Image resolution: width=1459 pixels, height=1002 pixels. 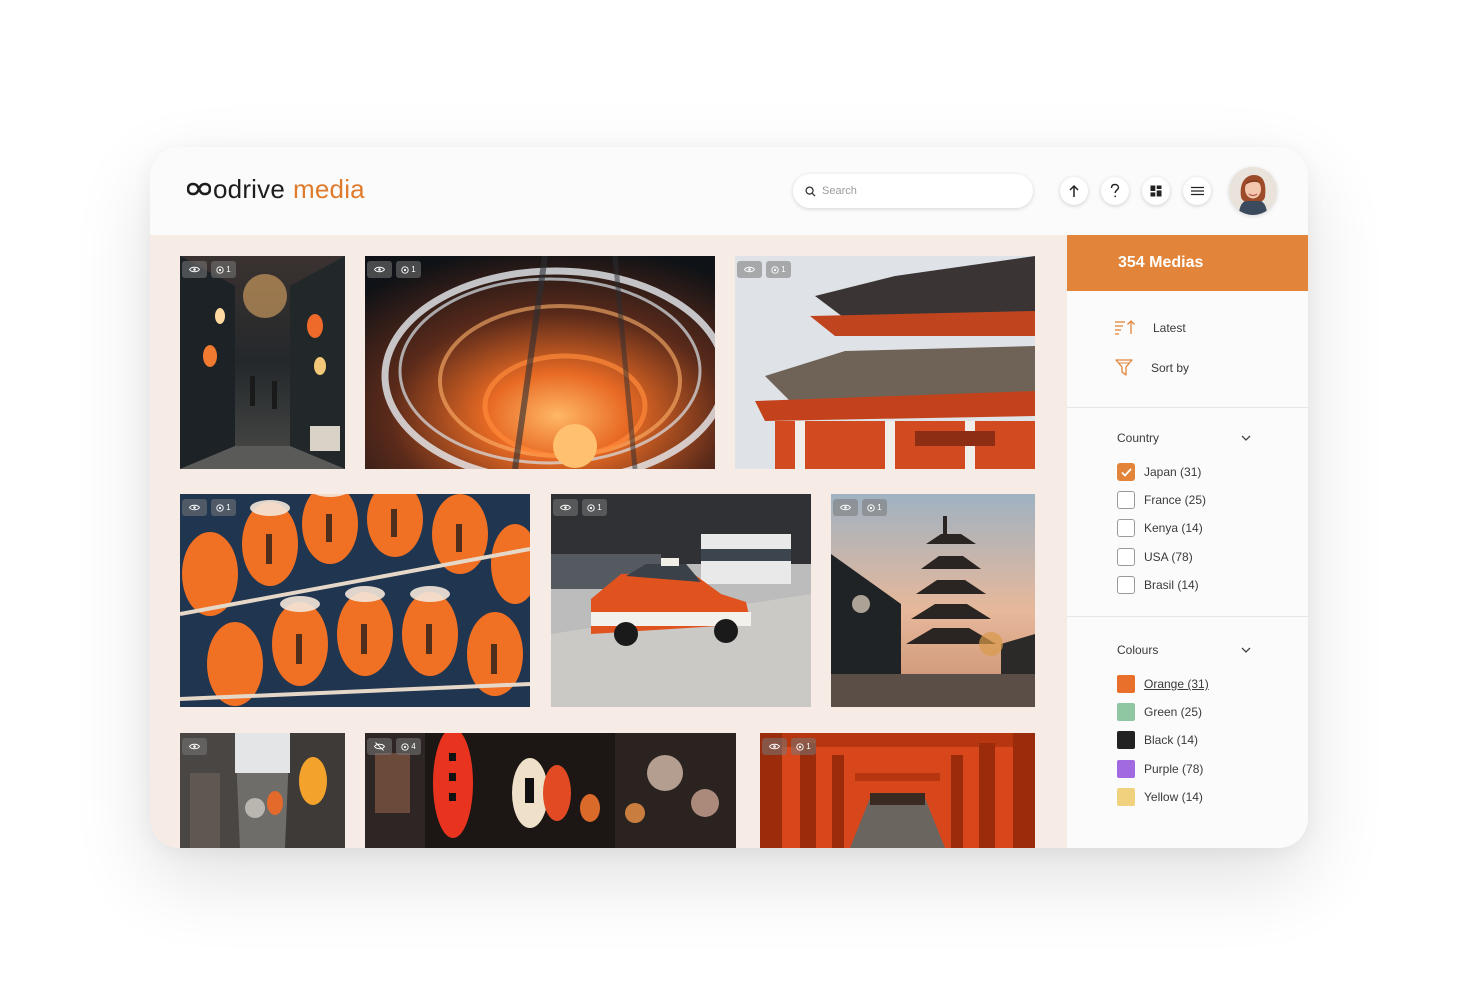 I want to click on media-tile-red-taxi: 1, so click(x=681, y=600).